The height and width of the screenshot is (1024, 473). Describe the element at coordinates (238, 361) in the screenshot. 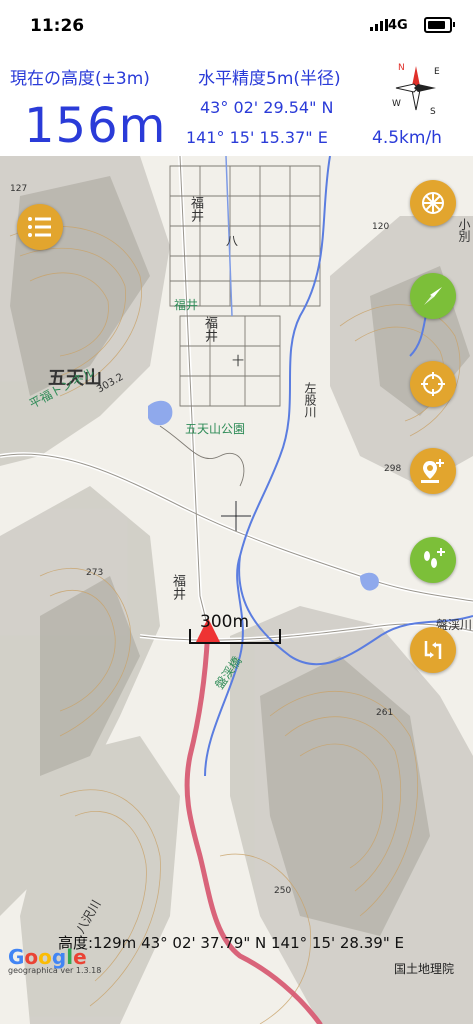

I see `fukui-10-label: 十` at that location.